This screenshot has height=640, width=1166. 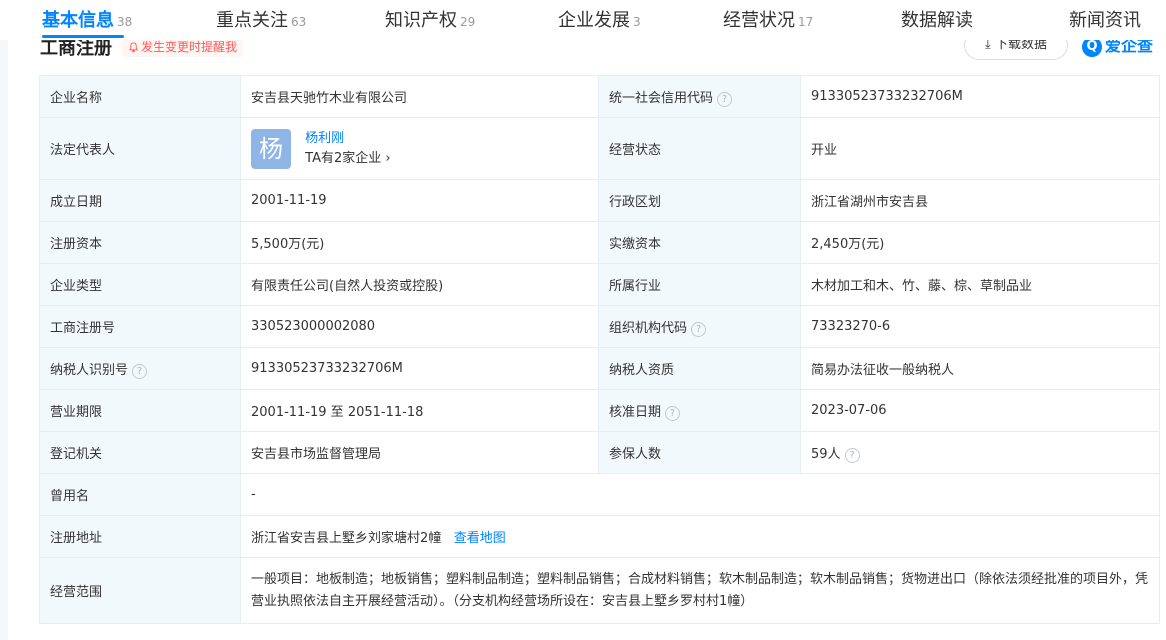 I want to click on tab-news: 新闻资讯, so click(x=1105, y=21).